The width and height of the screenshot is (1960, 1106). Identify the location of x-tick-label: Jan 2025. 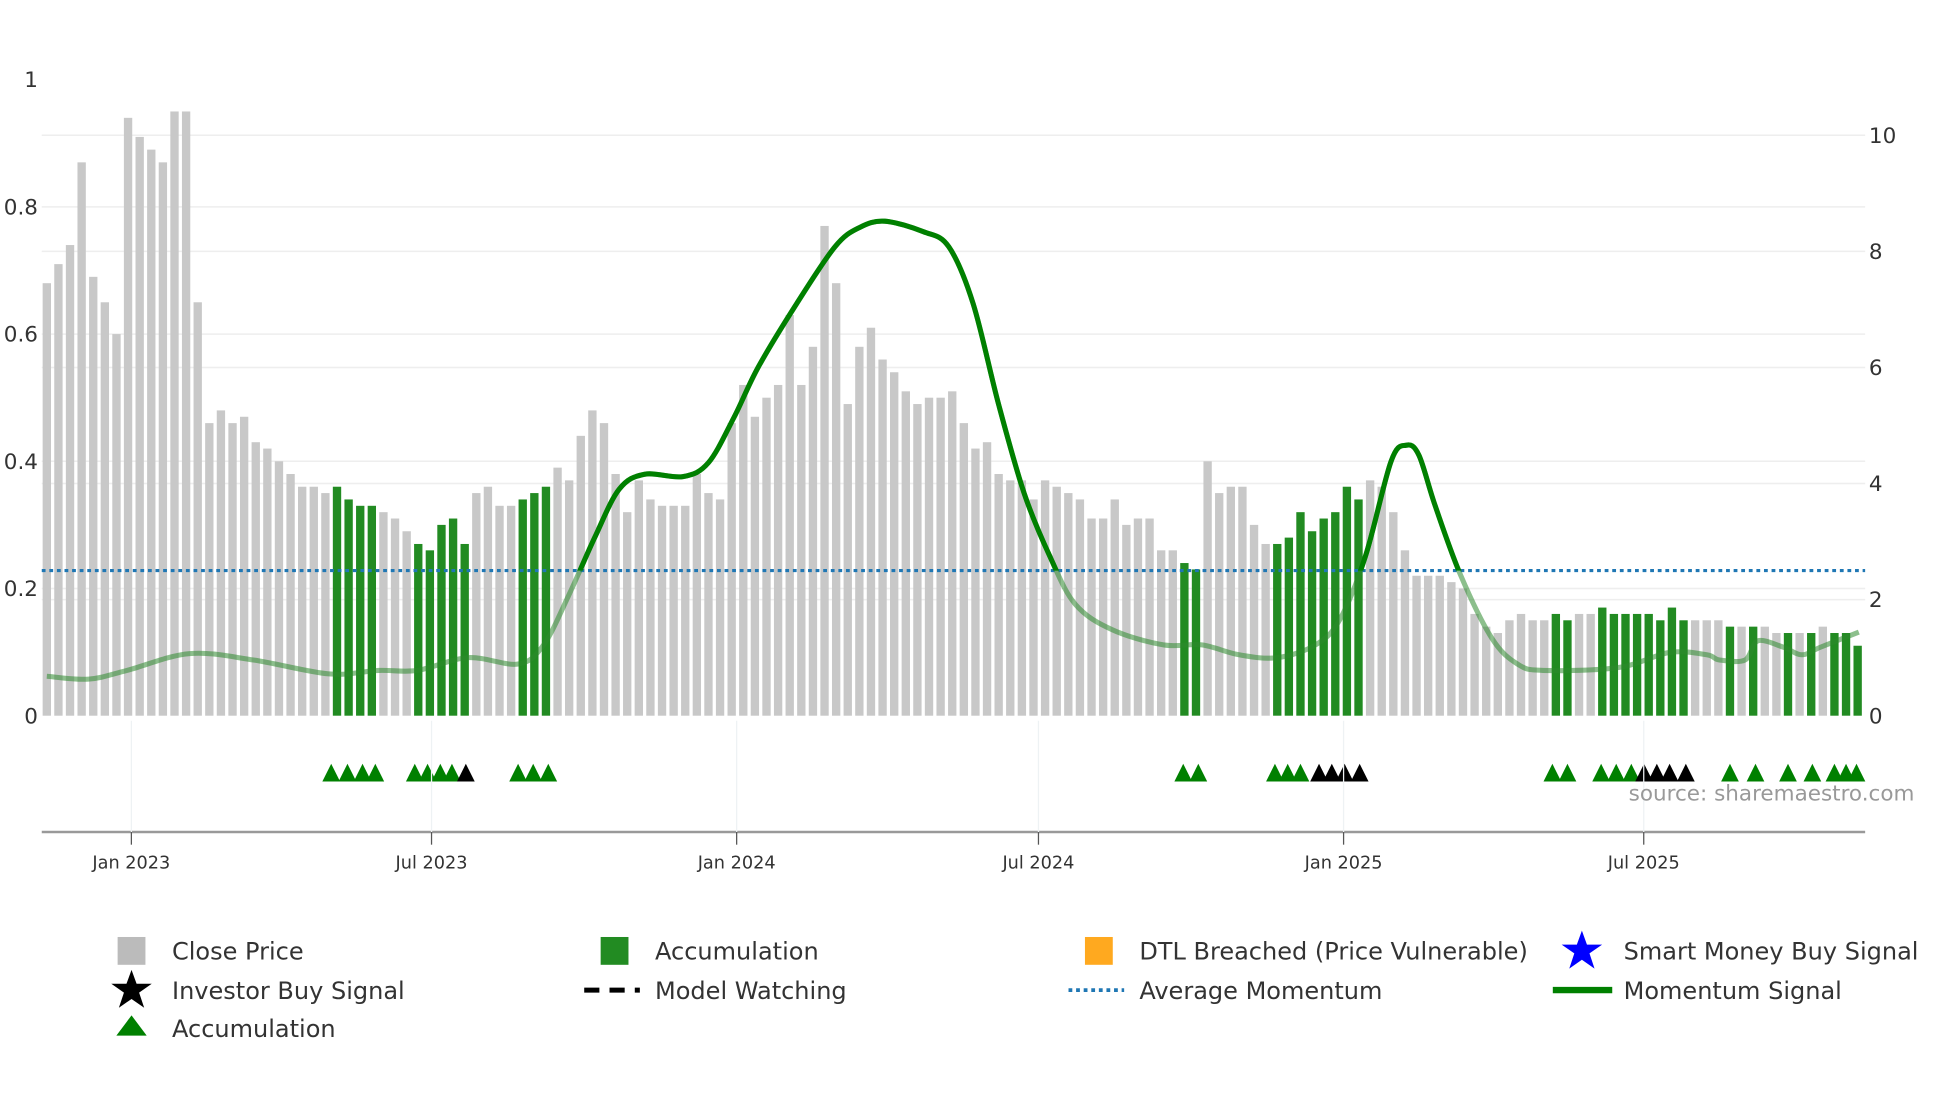
(1343, 864).